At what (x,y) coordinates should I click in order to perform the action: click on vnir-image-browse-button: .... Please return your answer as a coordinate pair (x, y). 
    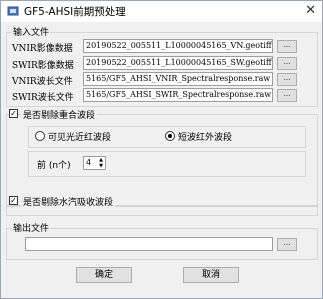
    Looking at the image, I should click on (287, 46).